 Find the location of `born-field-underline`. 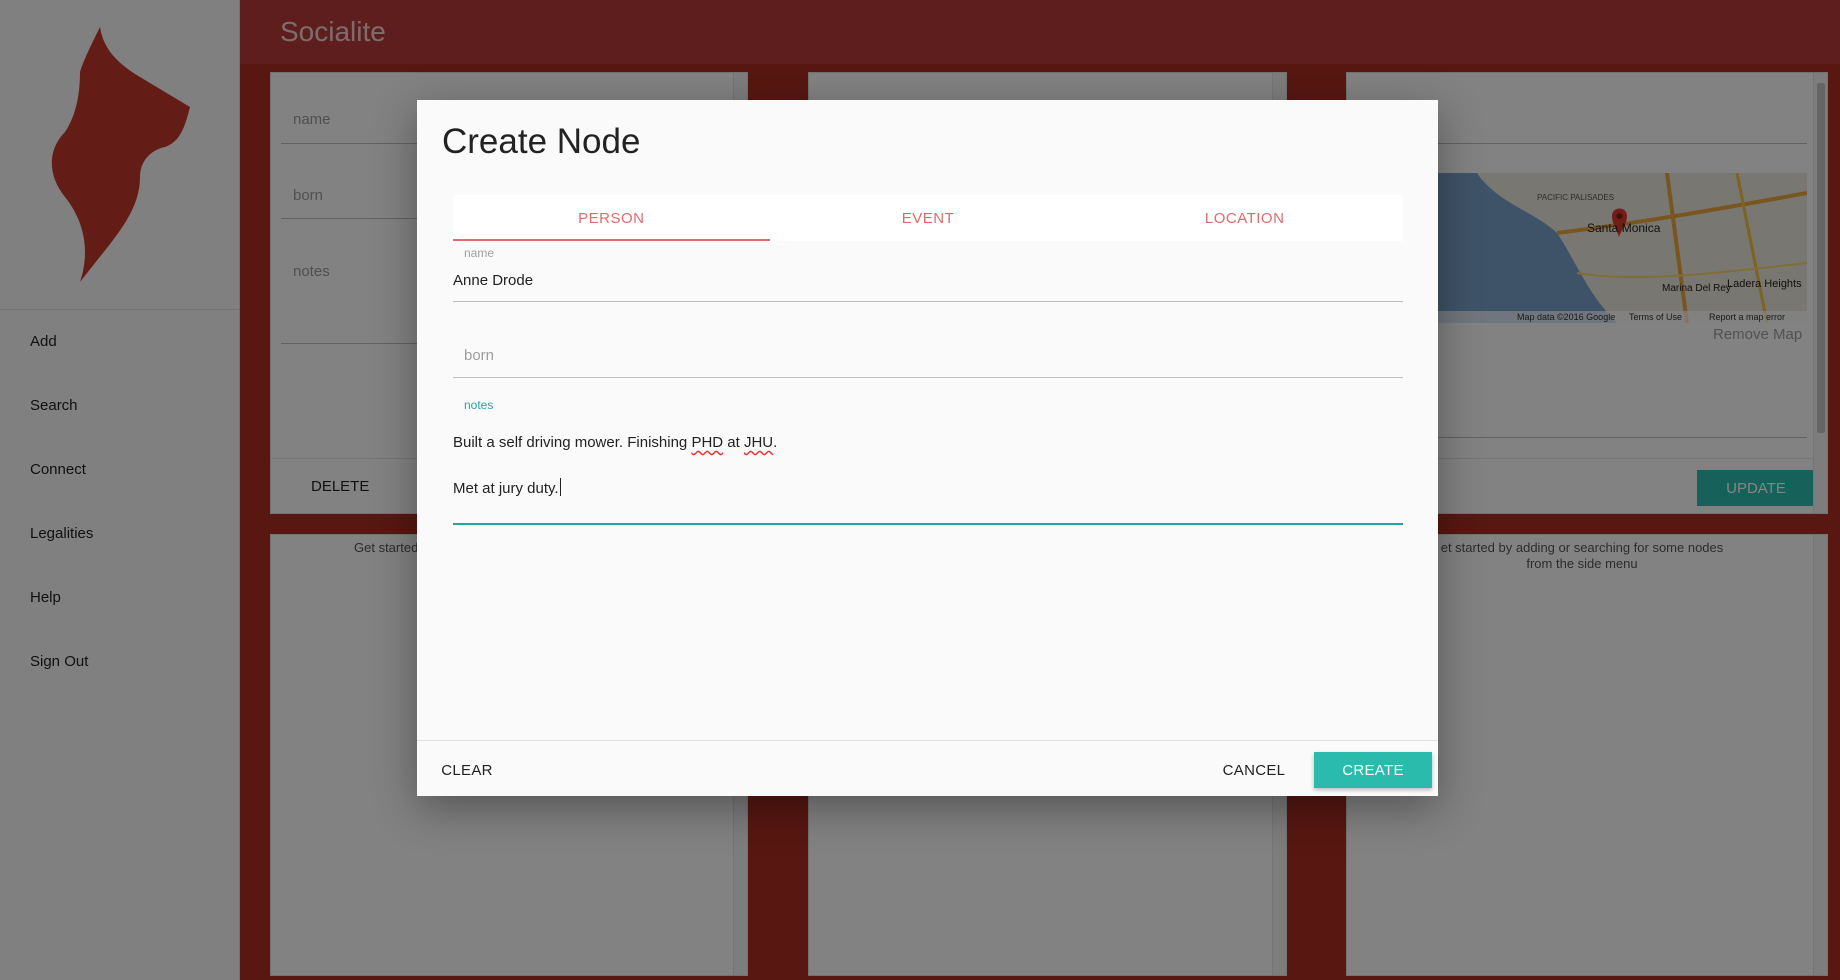

born-field-underline is located at coordinates (928, 377).